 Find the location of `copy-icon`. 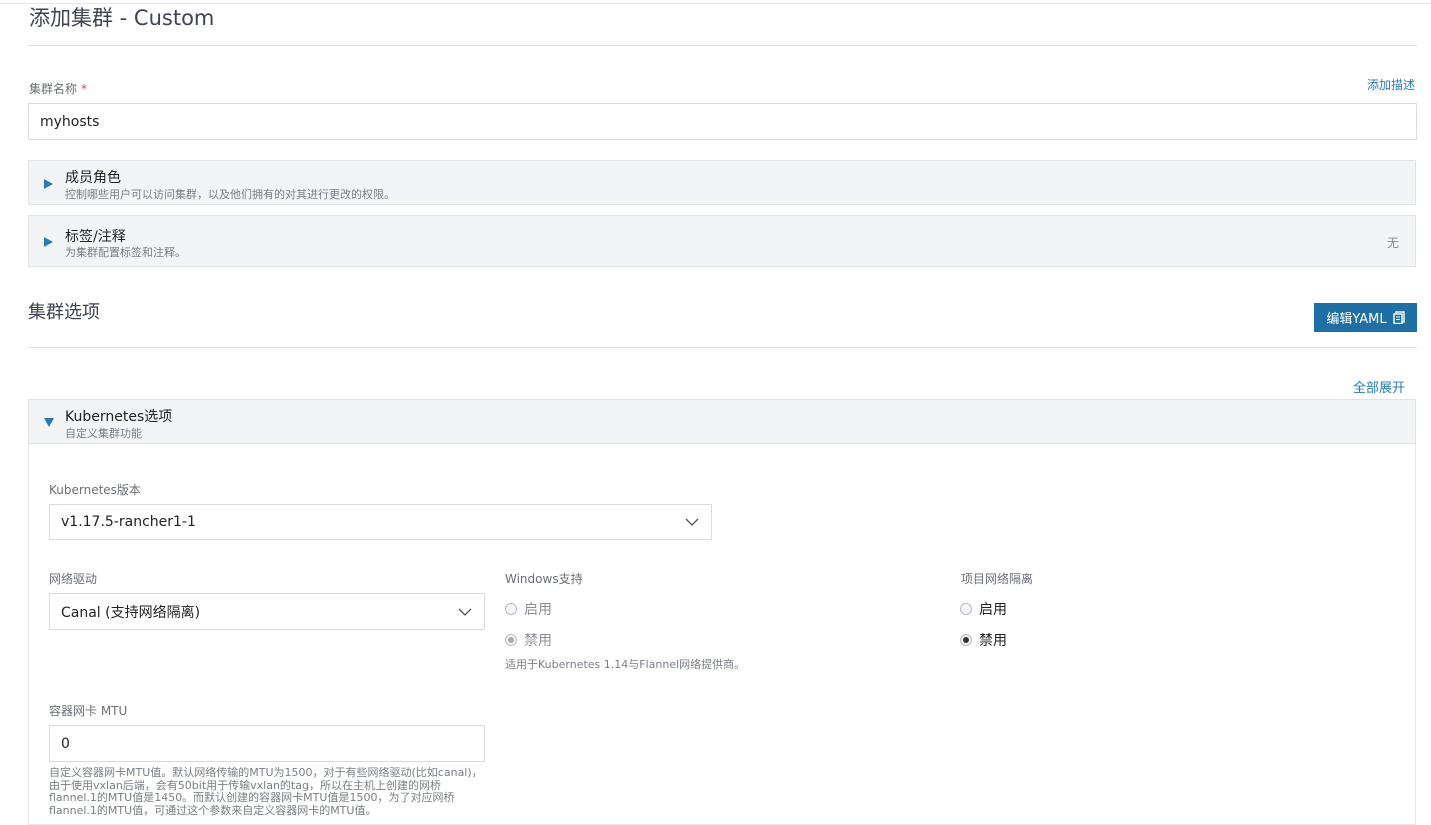

copy-icon is located at coordinates (1398, 317).